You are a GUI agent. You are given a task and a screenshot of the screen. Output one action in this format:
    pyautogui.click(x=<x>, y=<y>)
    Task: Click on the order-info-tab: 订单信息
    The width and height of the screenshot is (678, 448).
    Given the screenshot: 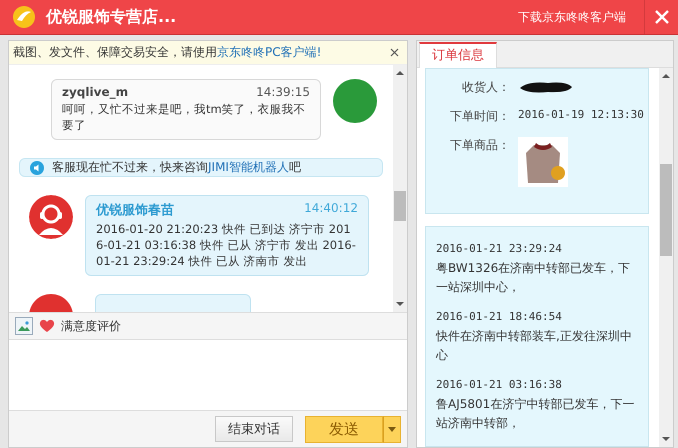 What is the action you would take?
    pyautogui.click(x=458, y=55)
    